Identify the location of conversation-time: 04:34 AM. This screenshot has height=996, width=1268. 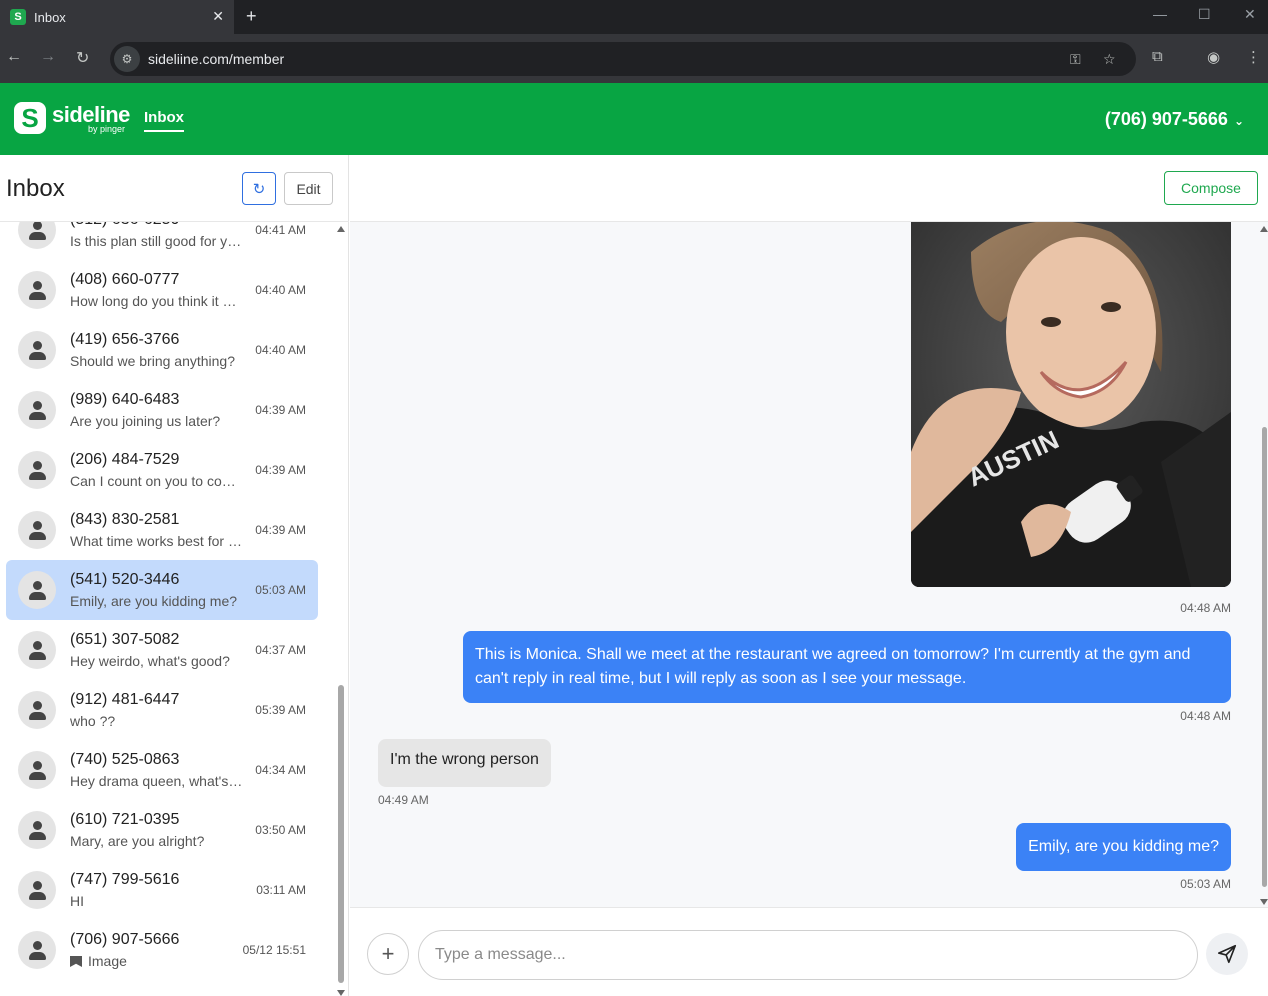
(280, 770).